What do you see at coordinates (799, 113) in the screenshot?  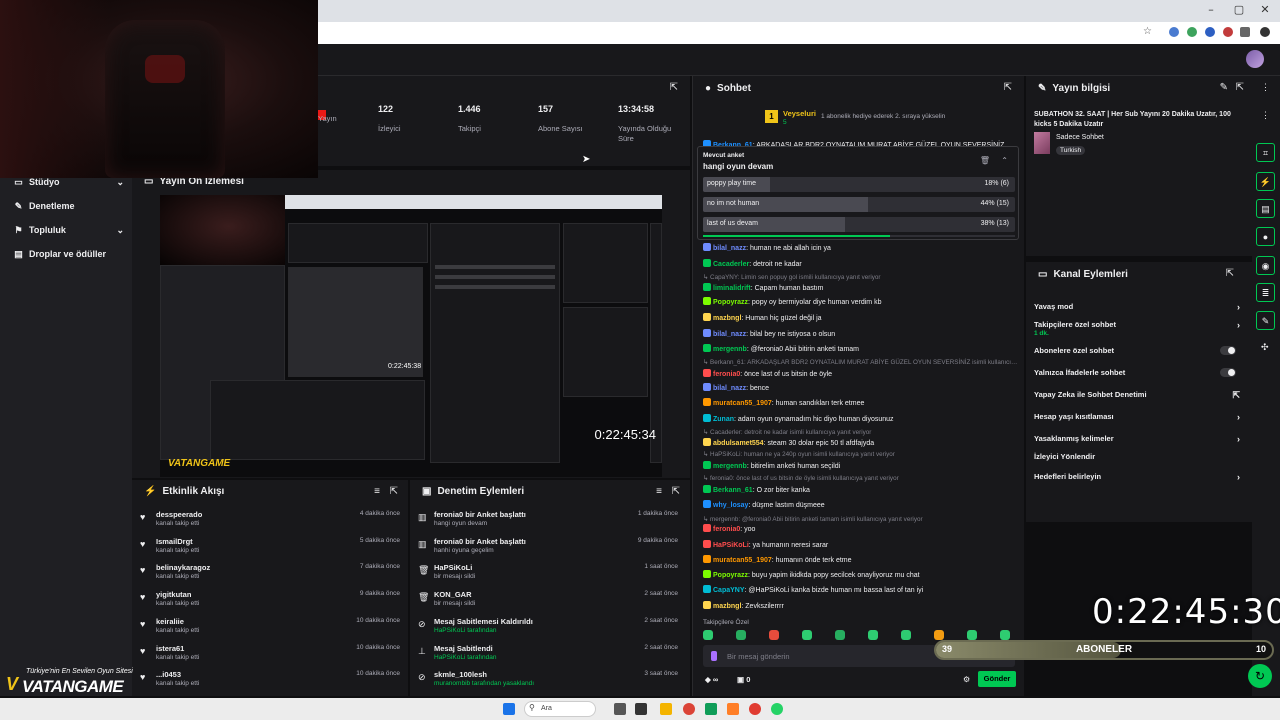 I see `top-gifter: Veyseluri` at bounding box center [799, 113].